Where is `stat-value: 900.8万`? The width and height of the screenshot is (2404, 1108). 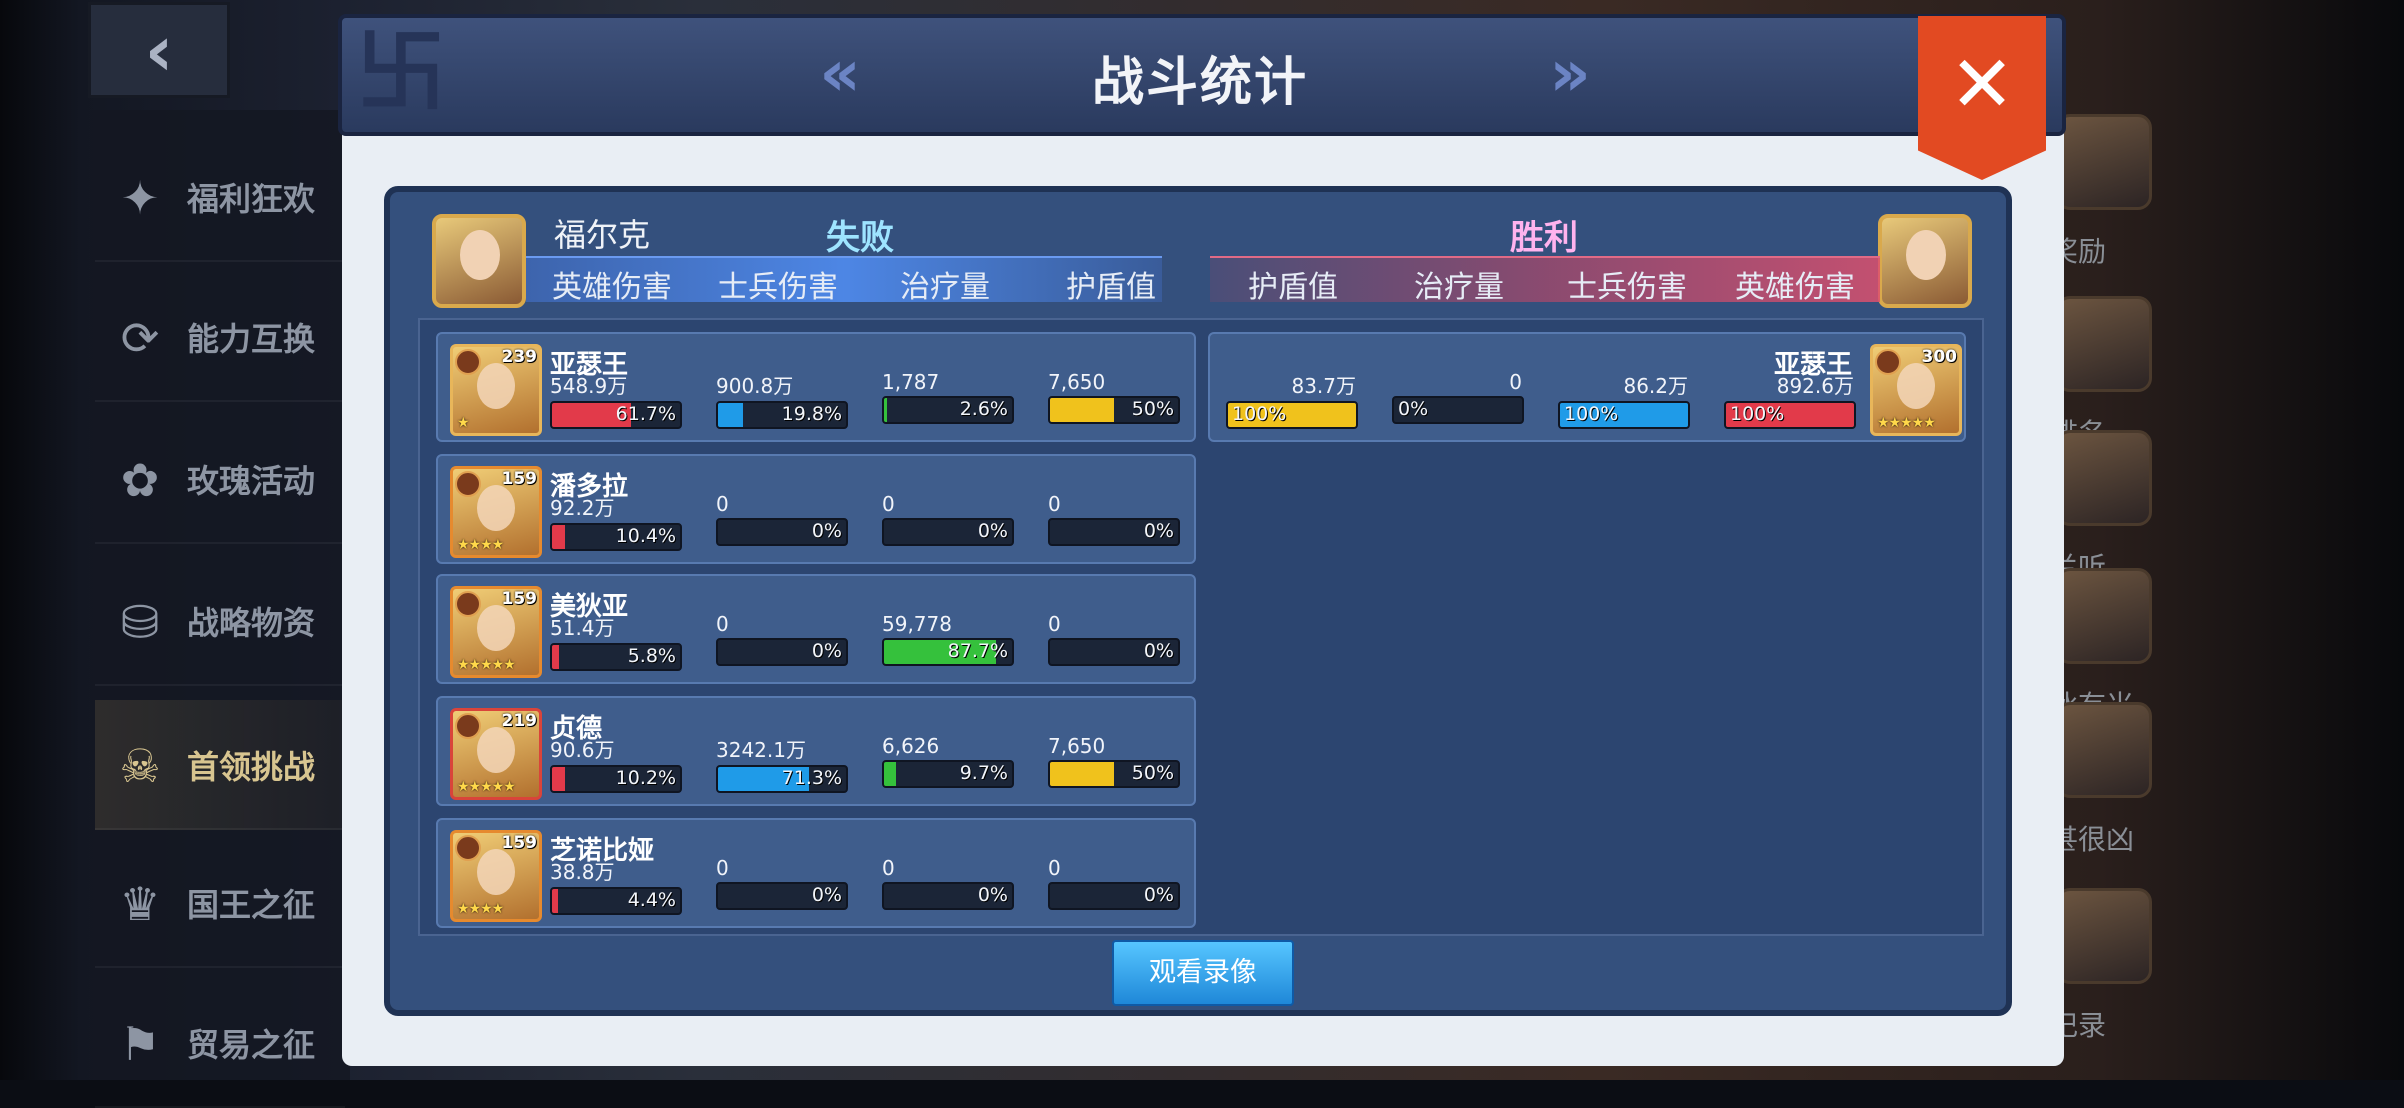 stat-value: 900.8万 is located at coordinates (755, 386).